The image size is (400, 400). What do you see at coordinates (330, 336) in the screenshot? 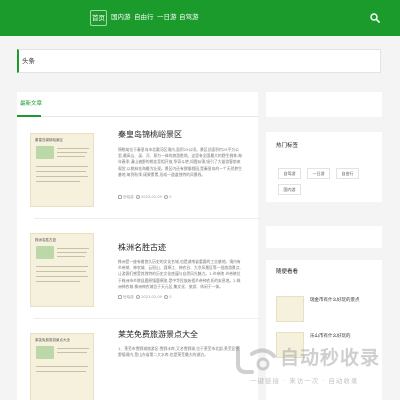
I see `recommend-item-title: 乐山市有什么好玩的` at bounding box center [330, 336].